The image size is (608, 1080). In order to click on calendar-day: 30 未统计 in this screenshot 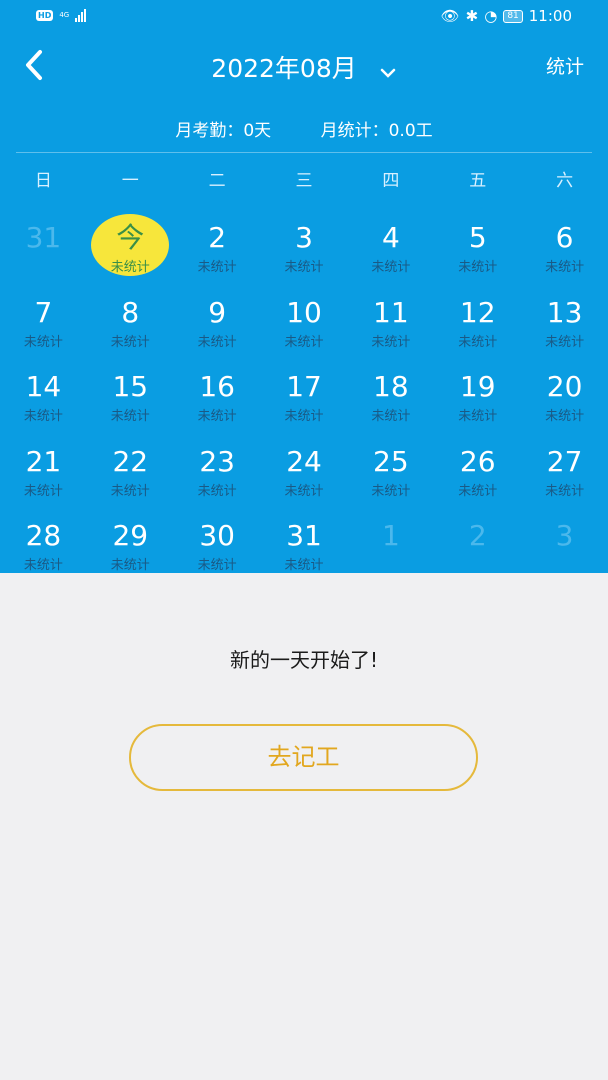, I will do `click(217, 547)`.